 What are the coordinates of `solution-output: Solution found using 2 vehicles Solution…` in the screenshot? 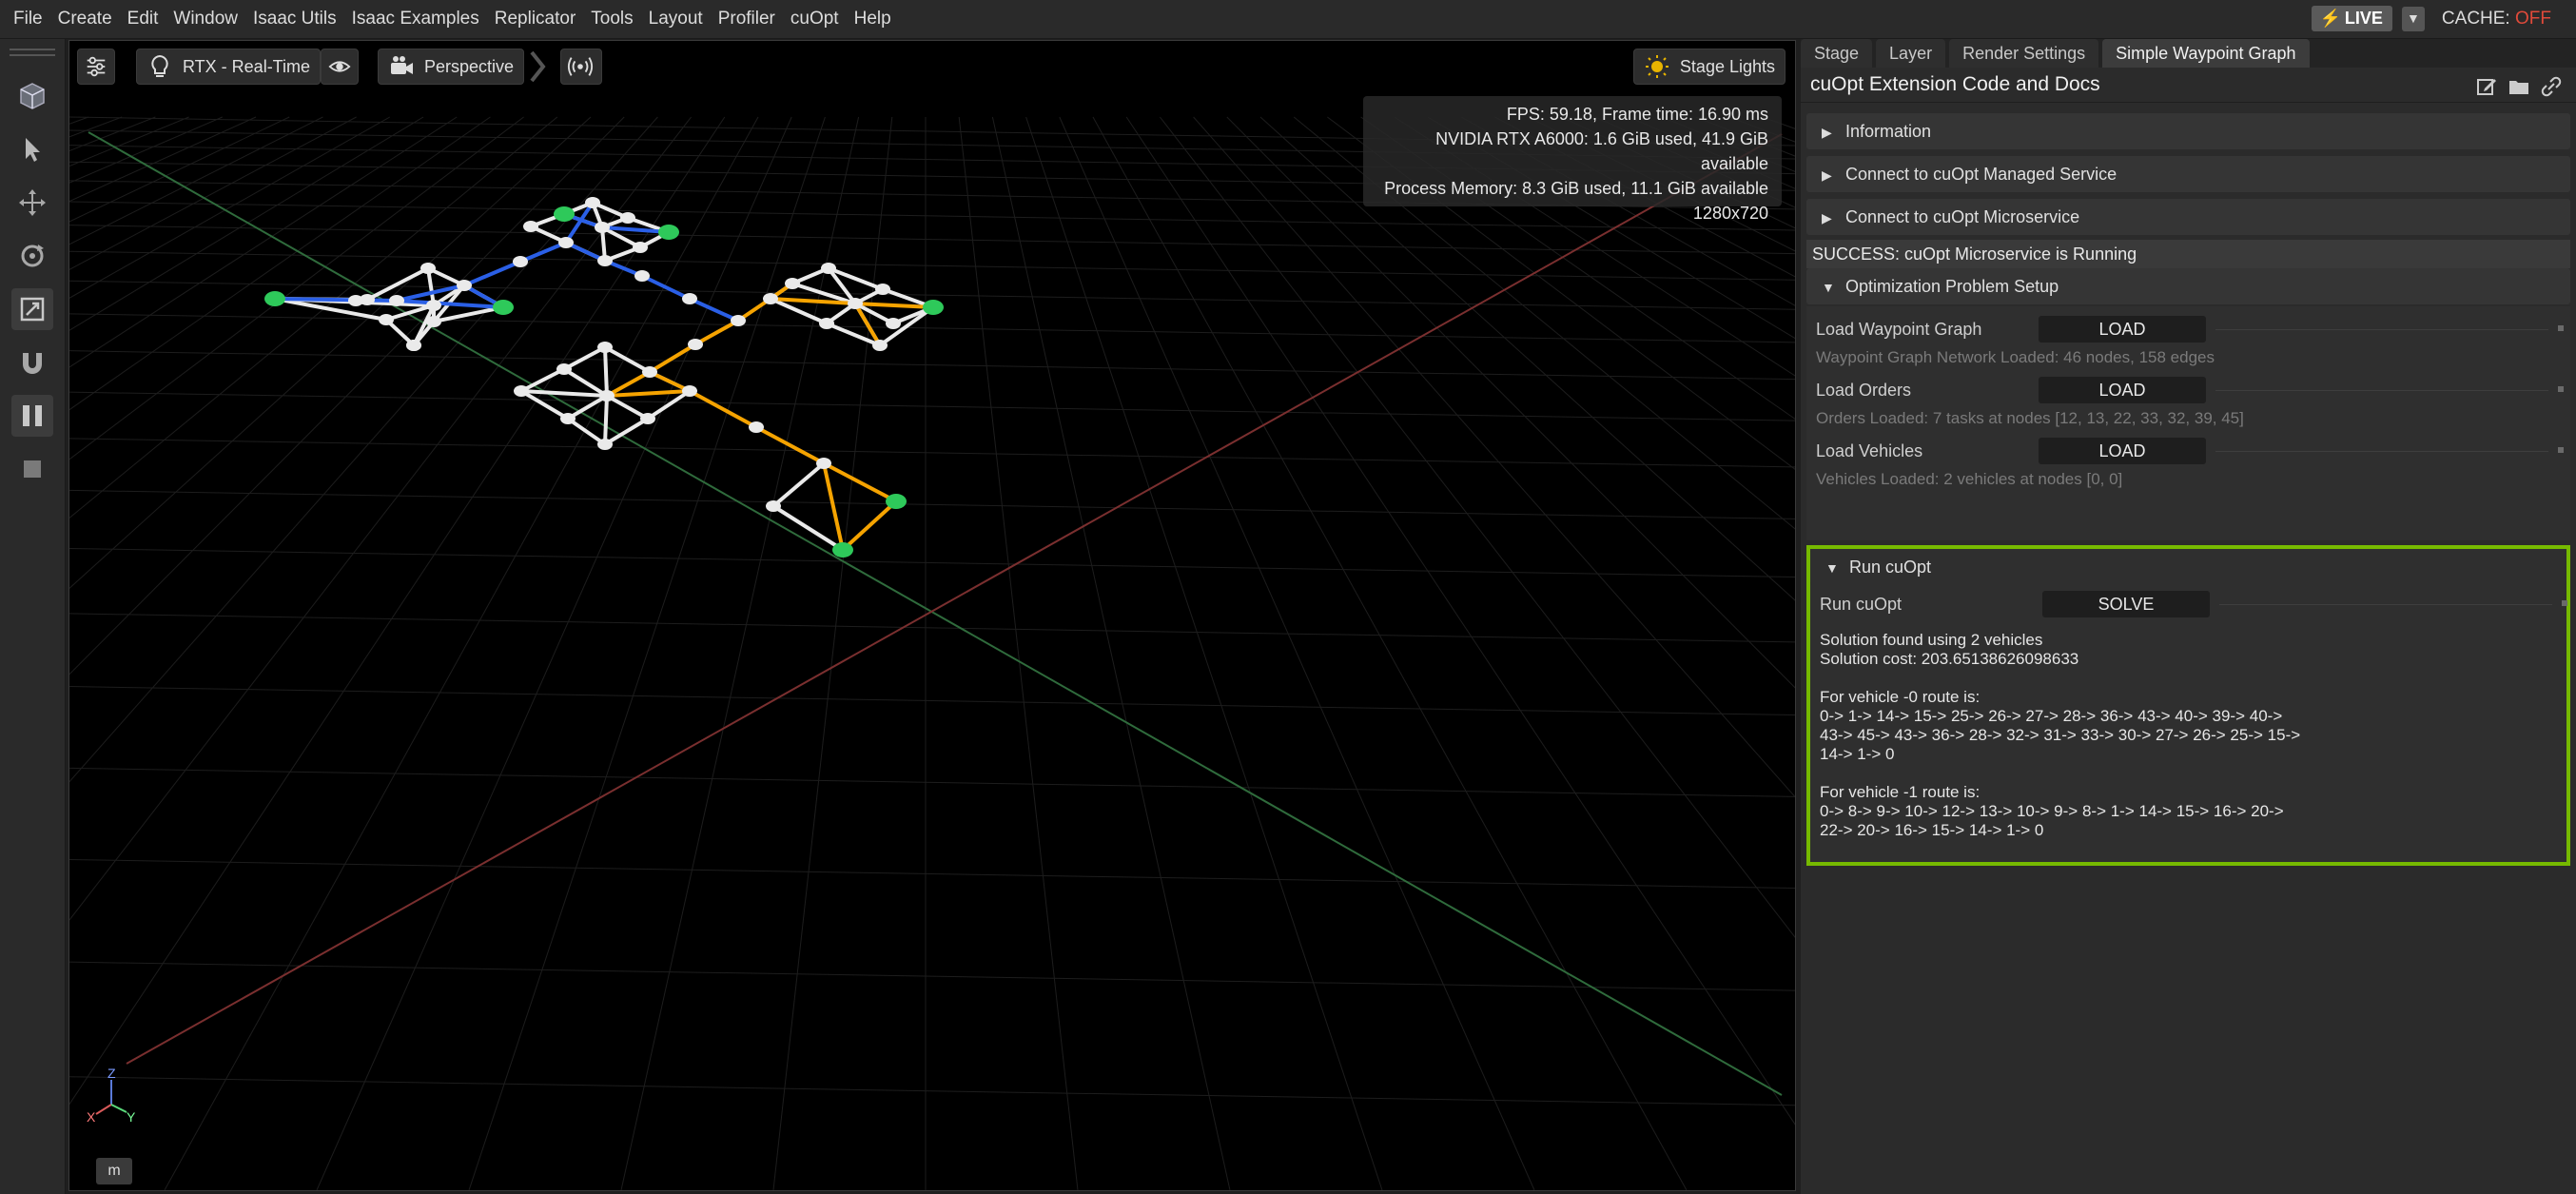 It's located at (2060, 735).